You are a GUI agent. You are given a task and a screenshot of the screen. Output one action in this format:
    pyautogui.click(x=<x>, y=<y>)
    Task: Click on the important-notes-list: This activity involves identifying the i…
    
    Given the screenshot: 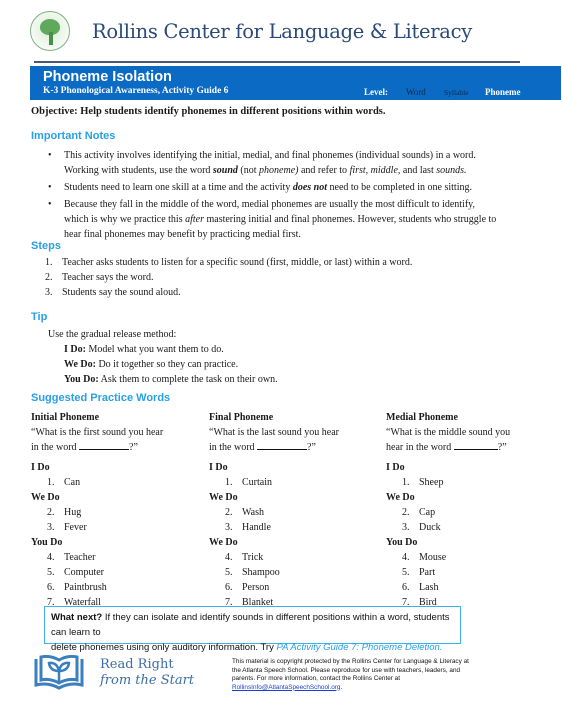 What is the action you would take?
    pyautogui.click(x=298, y=195)
    